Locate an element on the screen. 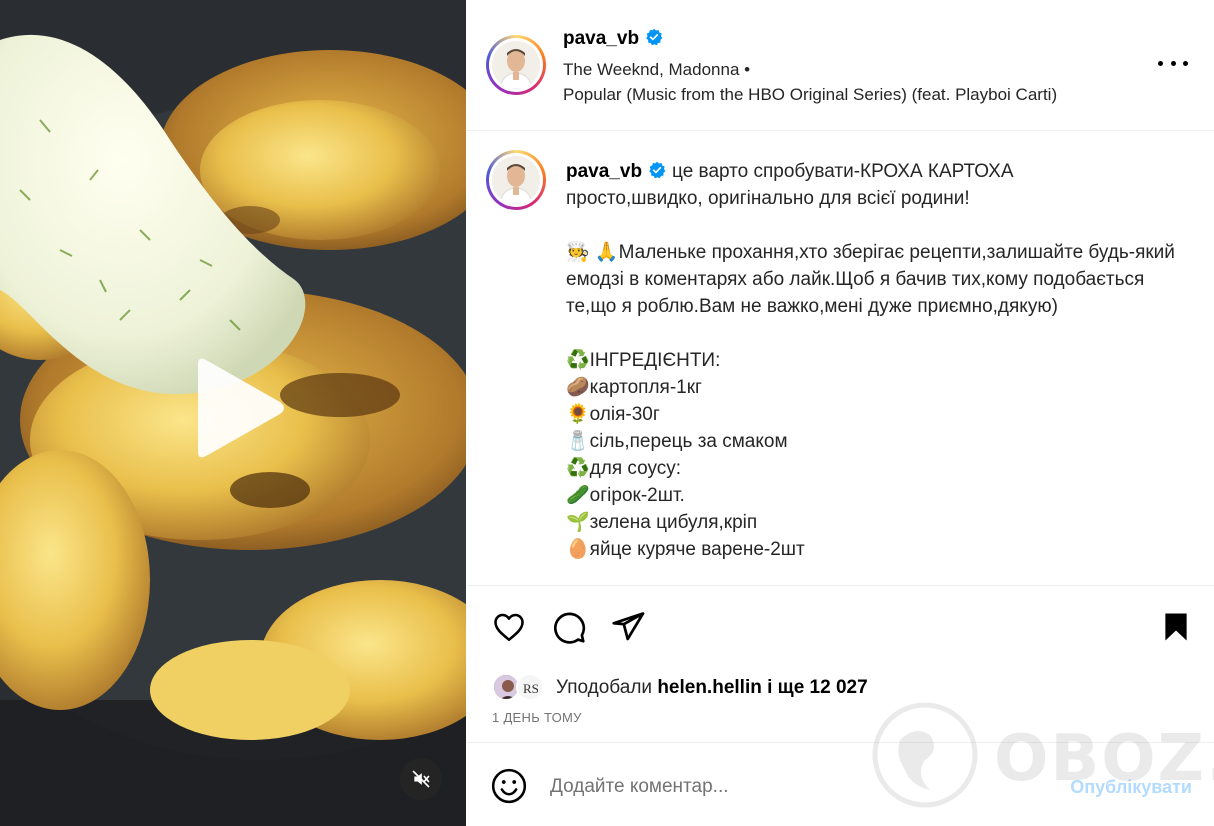 The width and height of the screenshot is (1214, 826). author-username: pava_vb is located at coordinates (601, 38).